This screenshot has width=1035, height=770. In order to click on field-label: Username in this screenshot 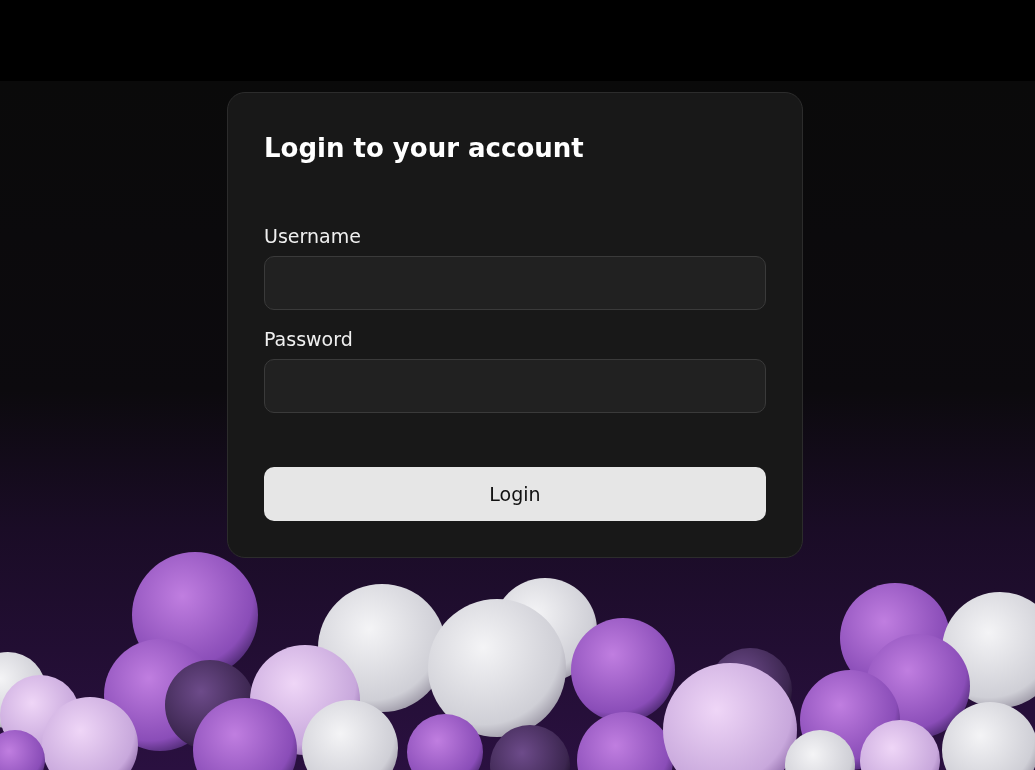, I will do `click(313, 236)`.